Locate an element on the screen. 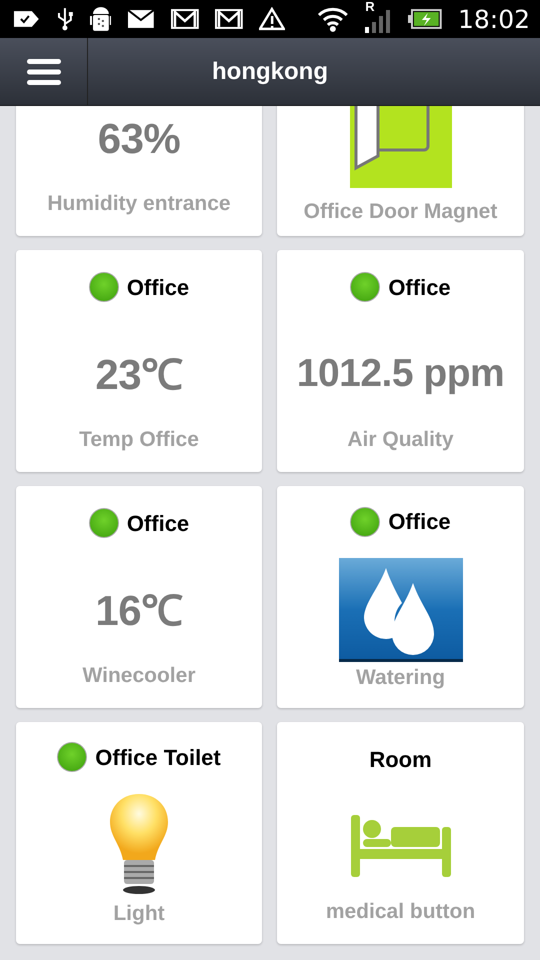 This screenshot has height=960, width=540. android-icon is located at coordinates (101, 19).